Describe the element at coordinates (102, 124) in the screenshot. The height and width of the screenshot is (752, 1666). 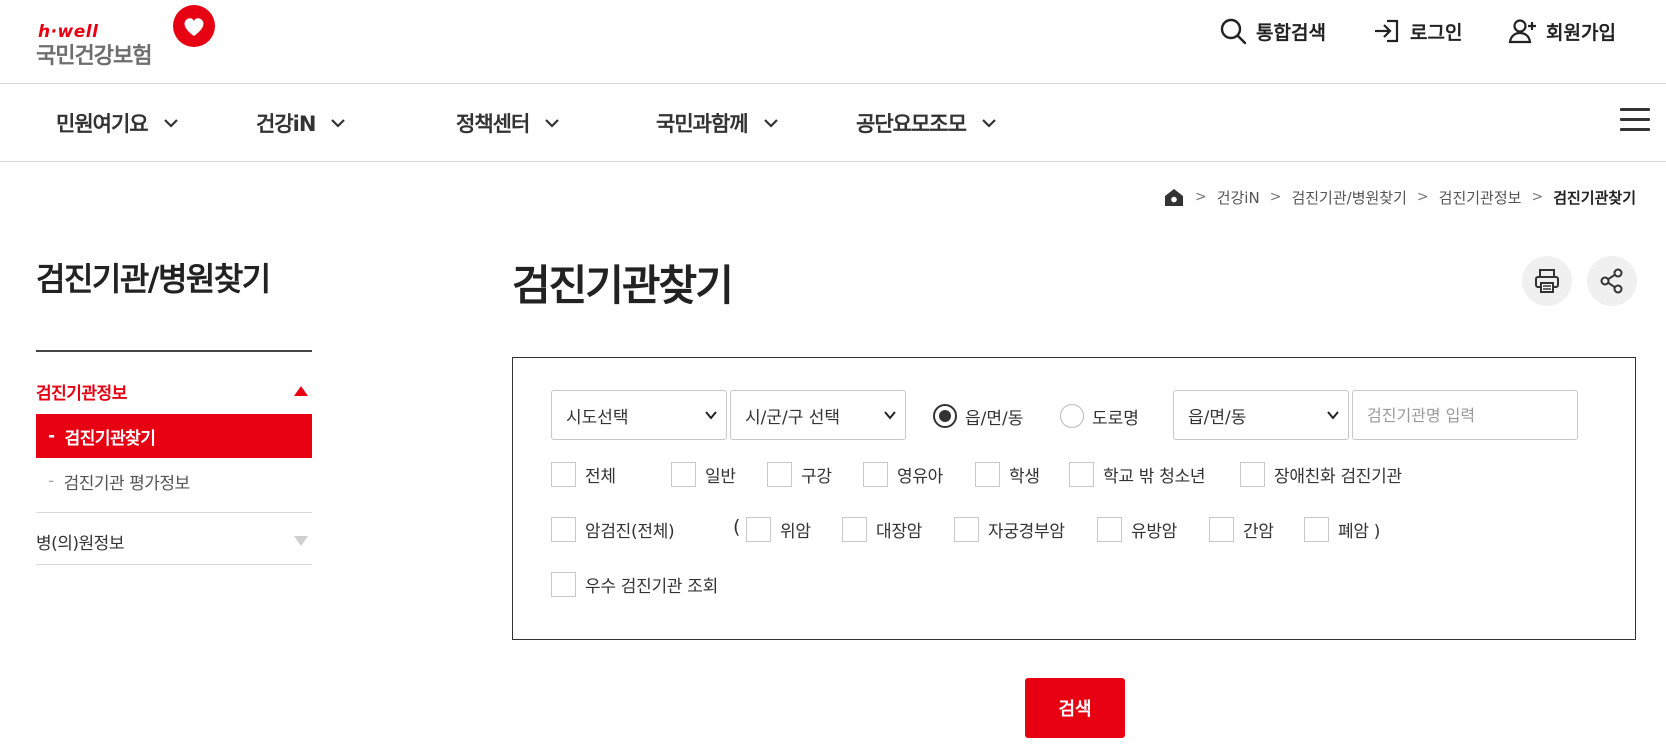
I see `gnb-item-label: 민원여기요` at that location.